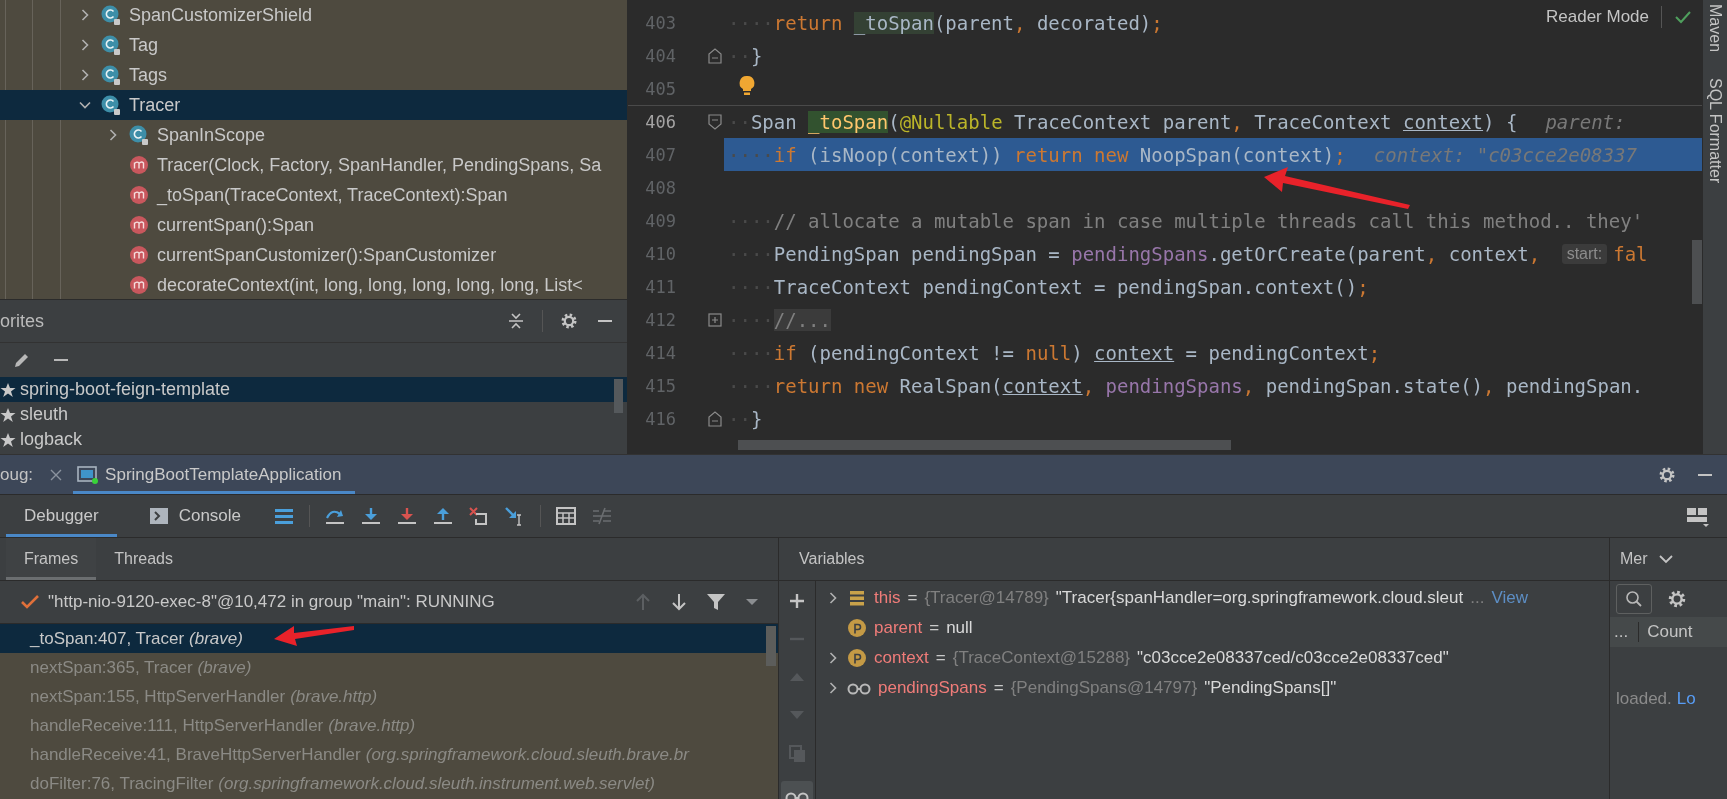 The width and height of the screenshot is (1727, 799). I want to click on line-number: 415, so click(660, 385).